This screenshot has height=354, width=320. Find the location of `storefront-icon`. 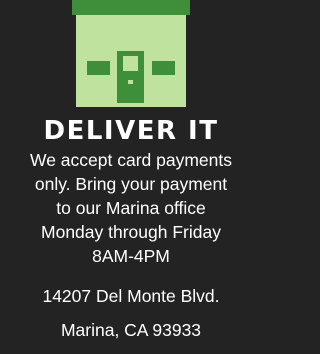

storefront-icon is located at coordinates (131, 53).